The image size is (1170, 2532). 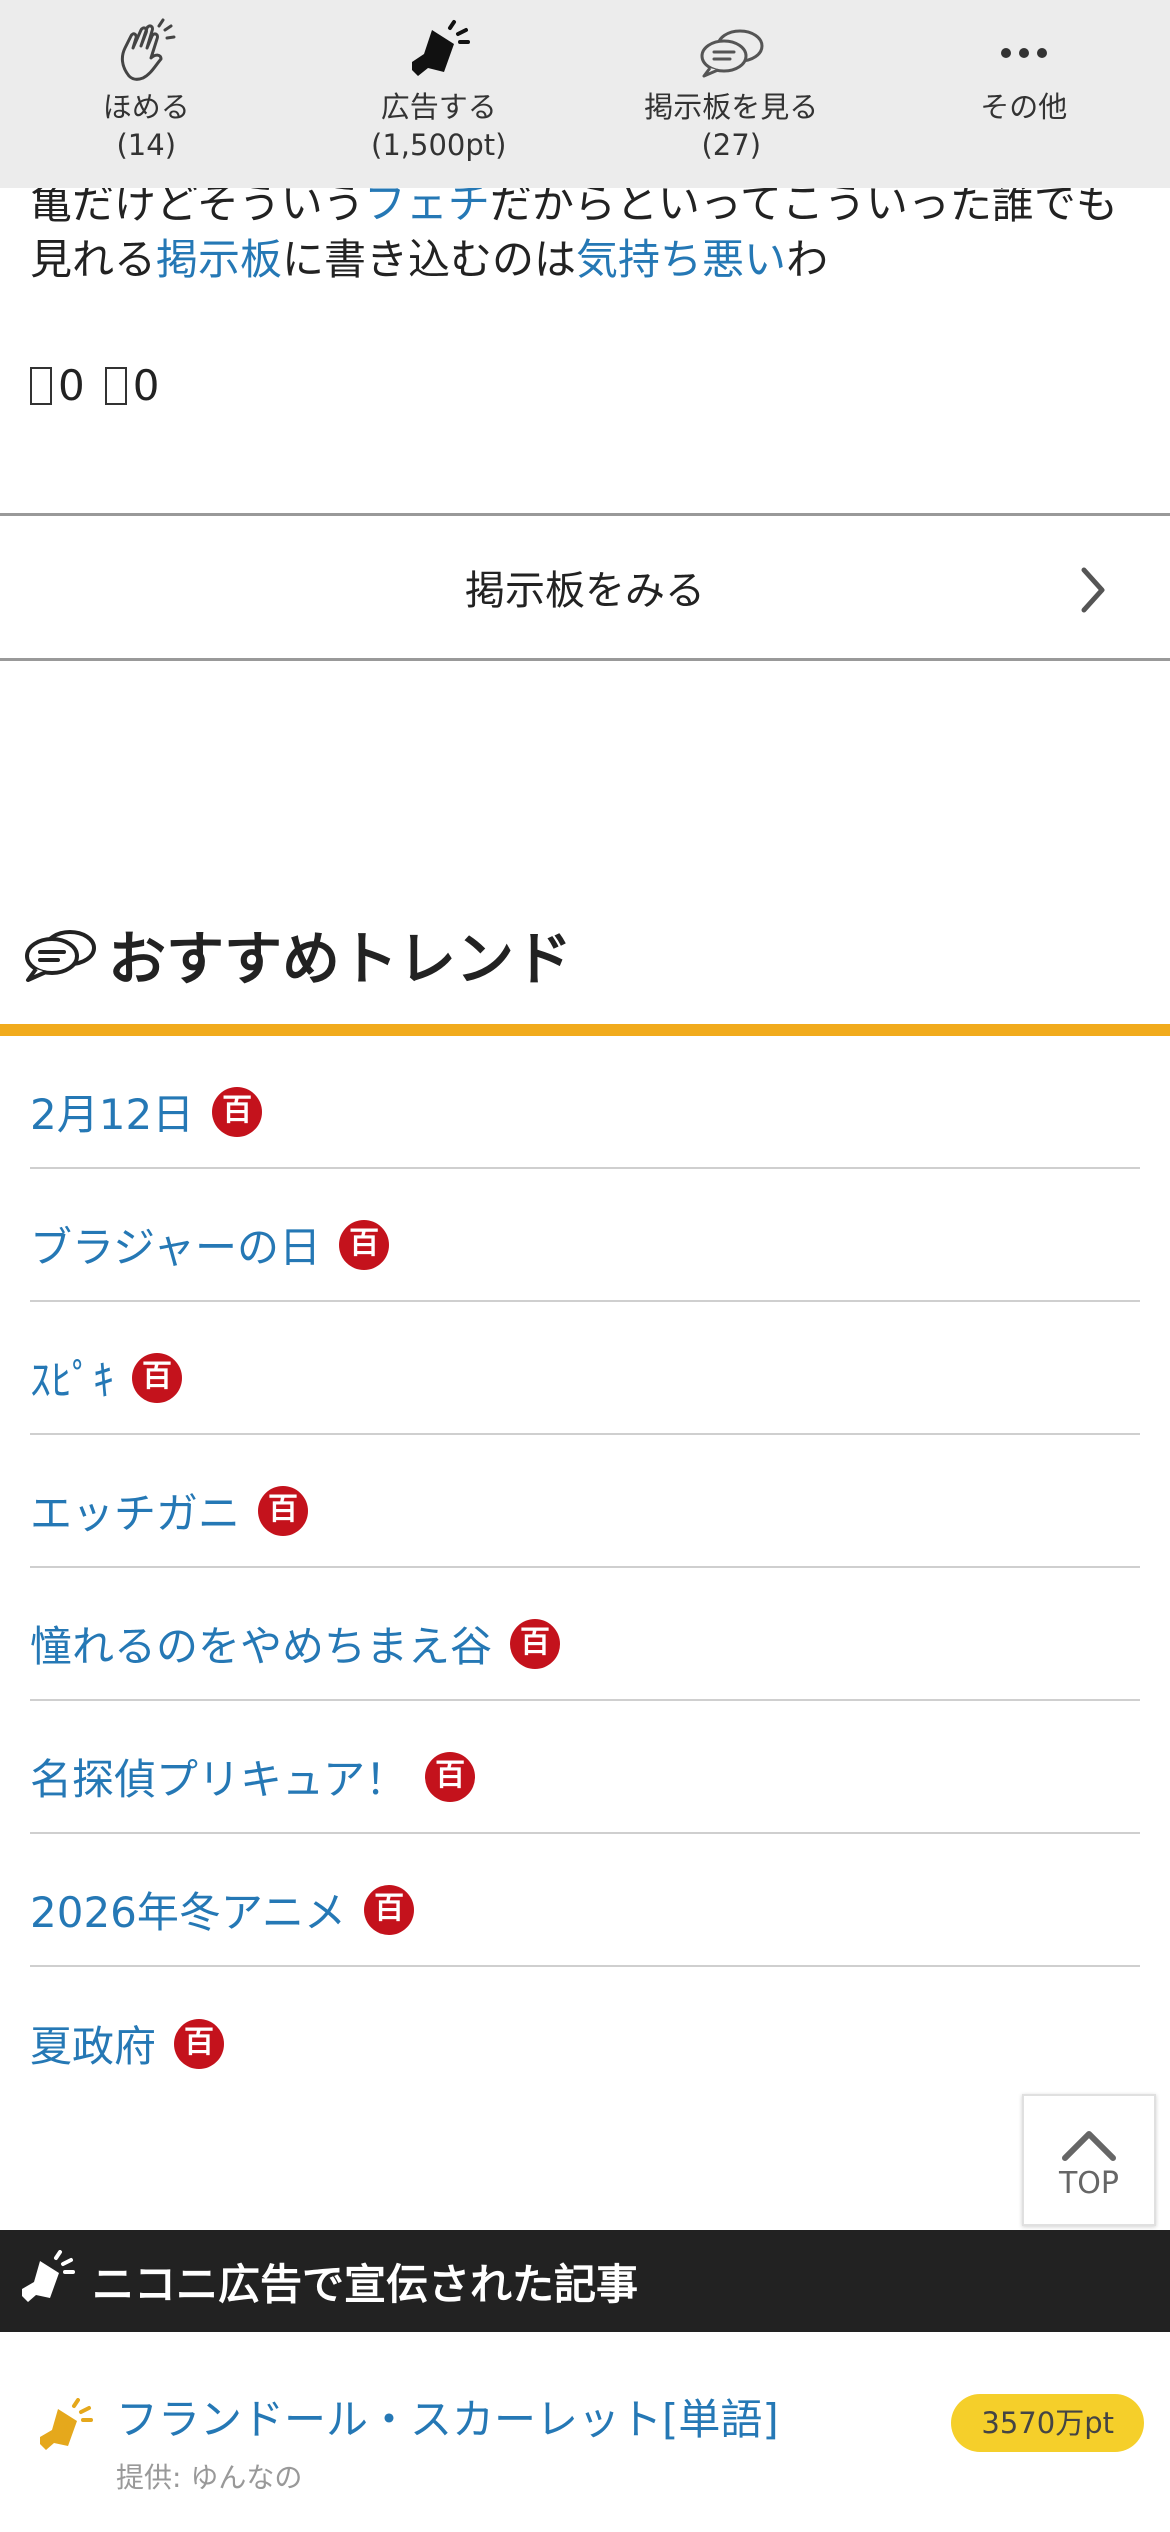 What do you see at coordinates (93, 2043) in the screenshot?
I see `trend-link: 夏政府` at bounding box center [93, 2043].